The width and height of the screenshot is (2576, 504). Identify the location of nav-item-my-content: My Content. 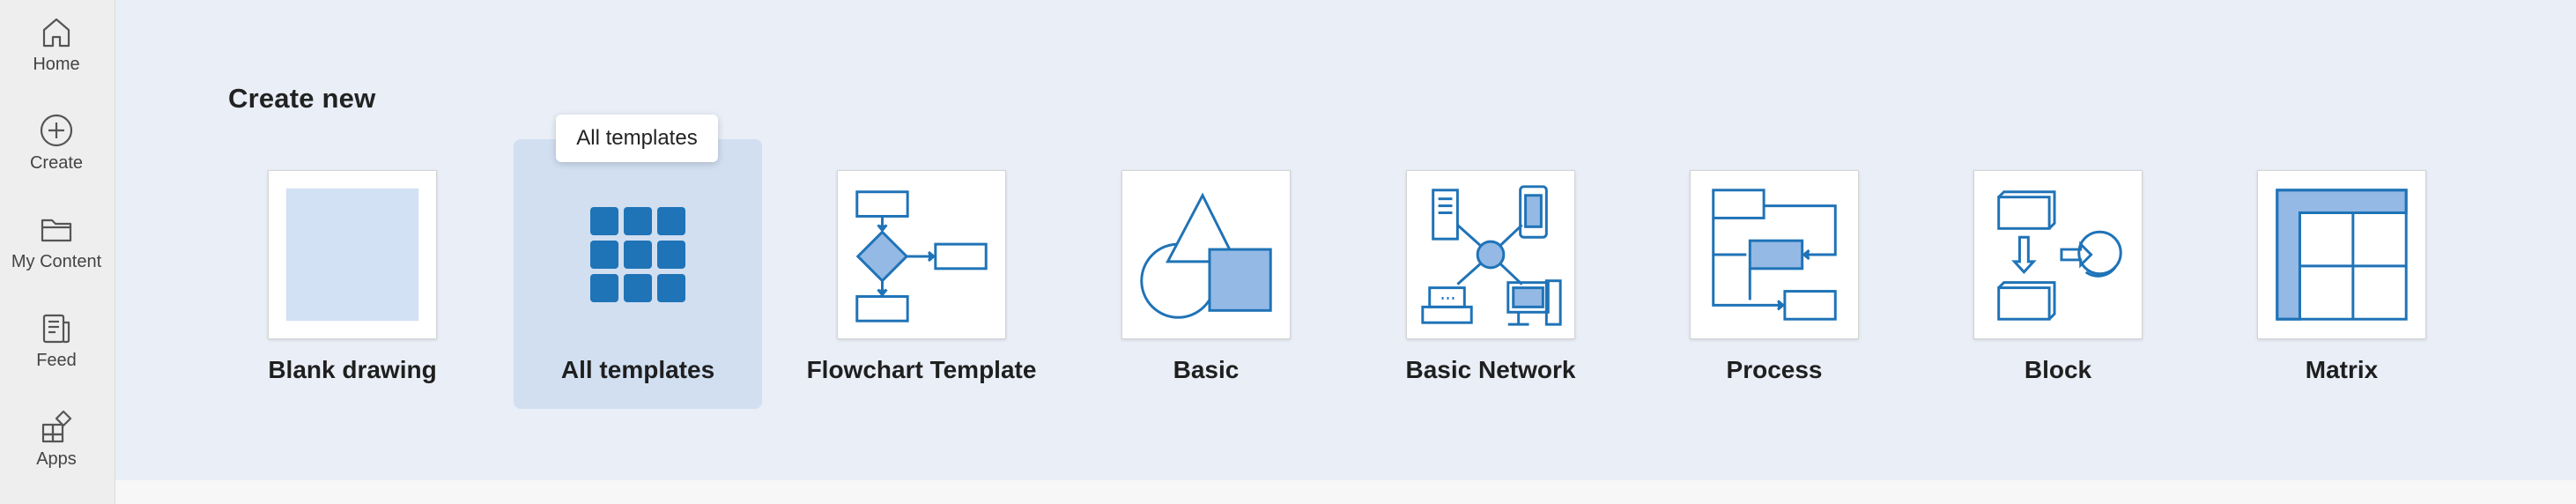
(57, 254).